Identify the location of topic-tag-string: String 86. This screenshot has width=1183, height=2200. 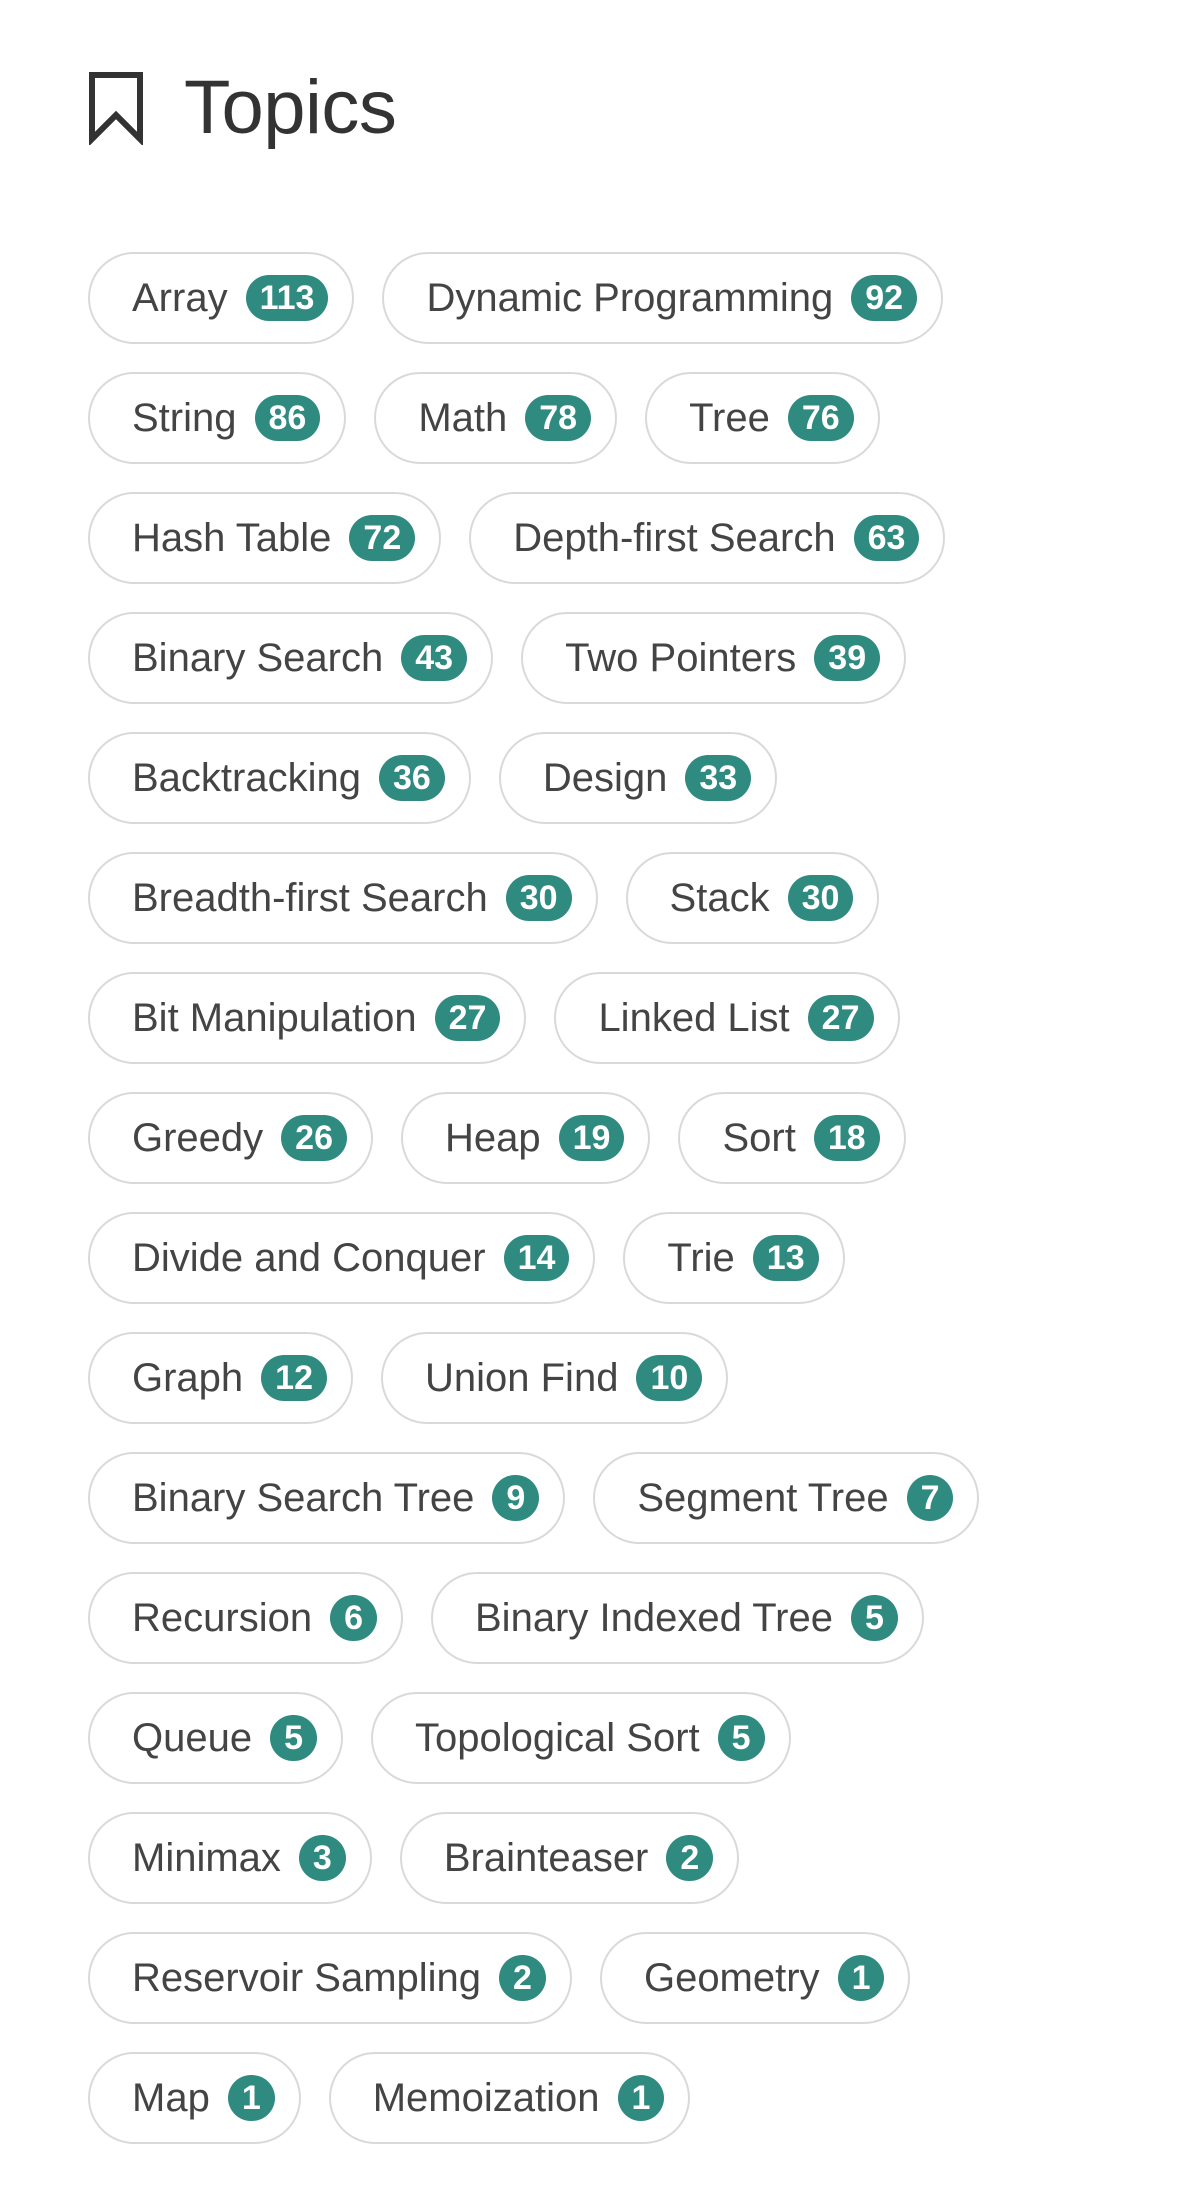
(217, 418).